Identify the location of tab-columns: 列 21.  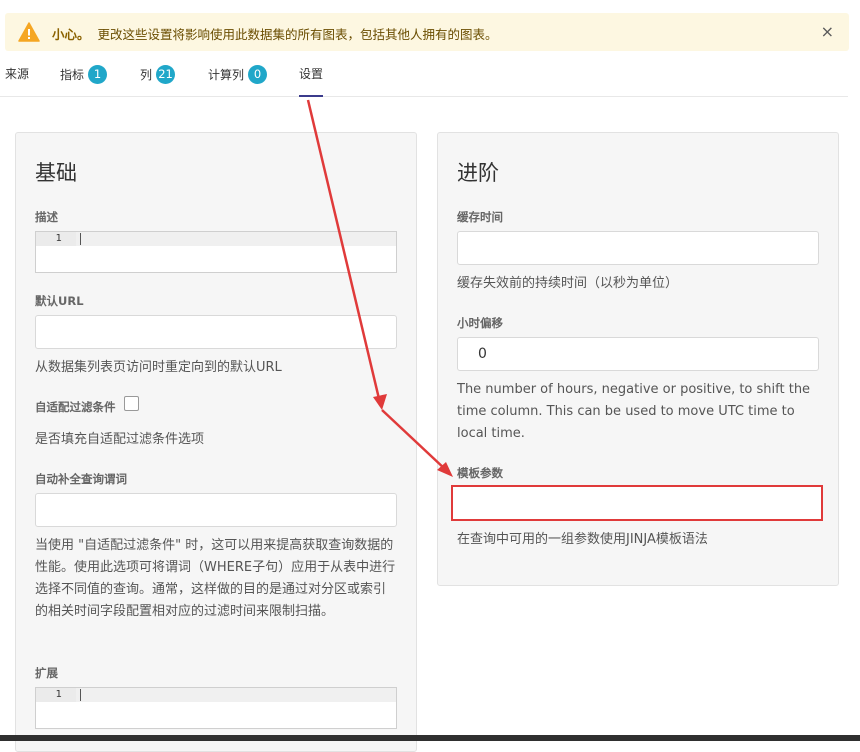
(158, 74).